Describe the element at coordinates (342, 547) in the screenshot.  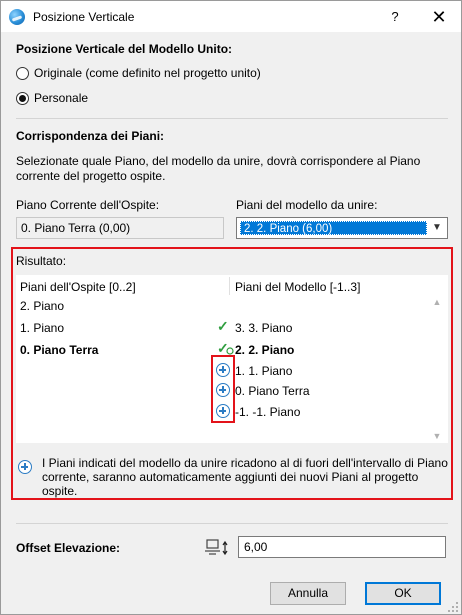
I see `offset-elevation-input: 6,00` at that location.